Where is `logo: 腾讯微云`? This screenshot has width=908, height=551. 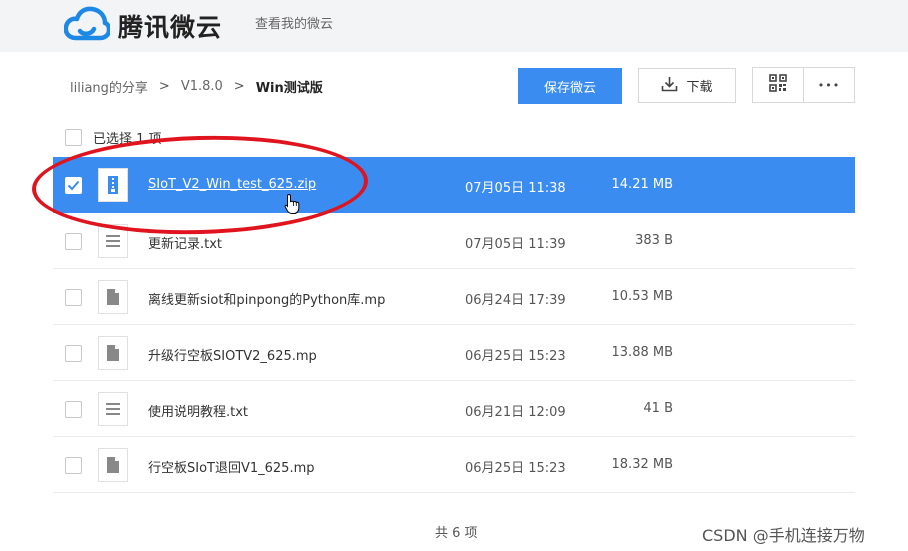
logo: 腾讯微云 is located at coordinates (143, 26).